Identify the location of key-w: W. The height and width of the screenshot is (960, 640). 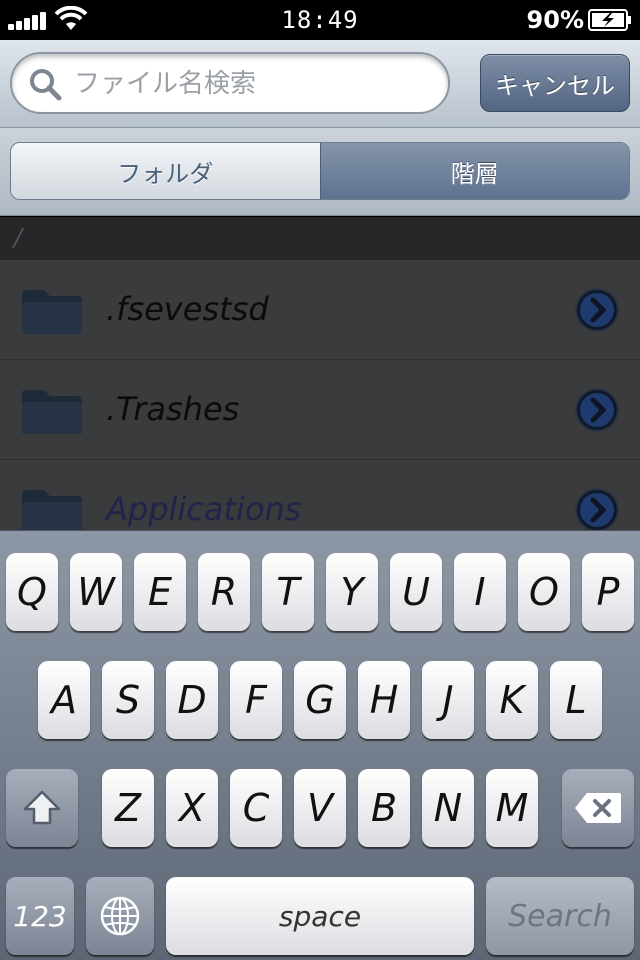
(96, 592).